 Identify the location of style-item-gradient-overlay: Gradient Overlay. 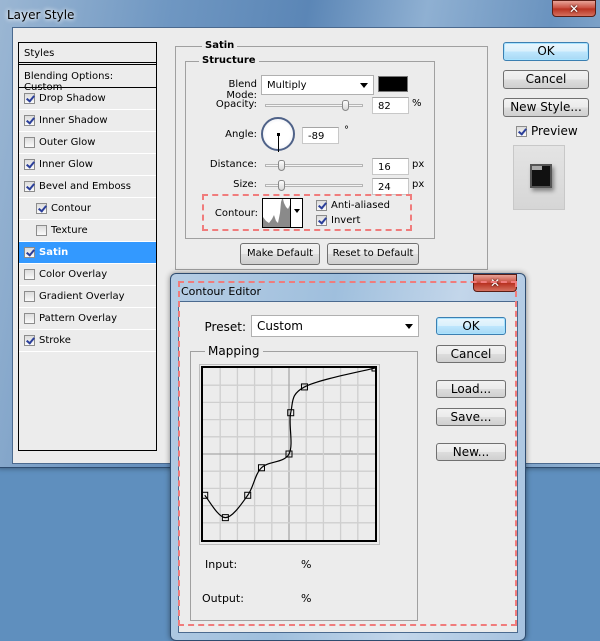
(87, 297).